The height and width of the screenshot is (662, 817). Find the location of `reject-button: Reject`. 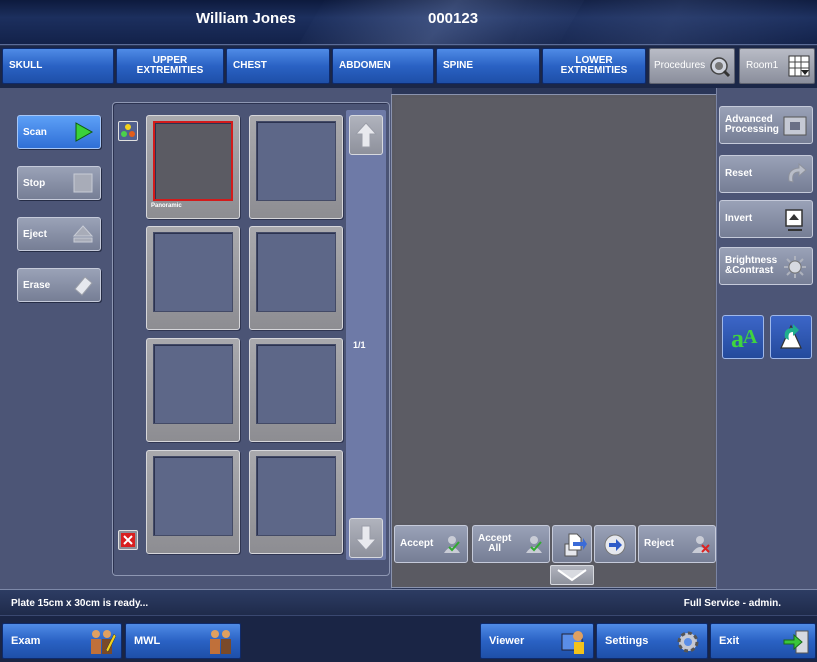

reject-button: Reject is located at coordinates (677, 544).